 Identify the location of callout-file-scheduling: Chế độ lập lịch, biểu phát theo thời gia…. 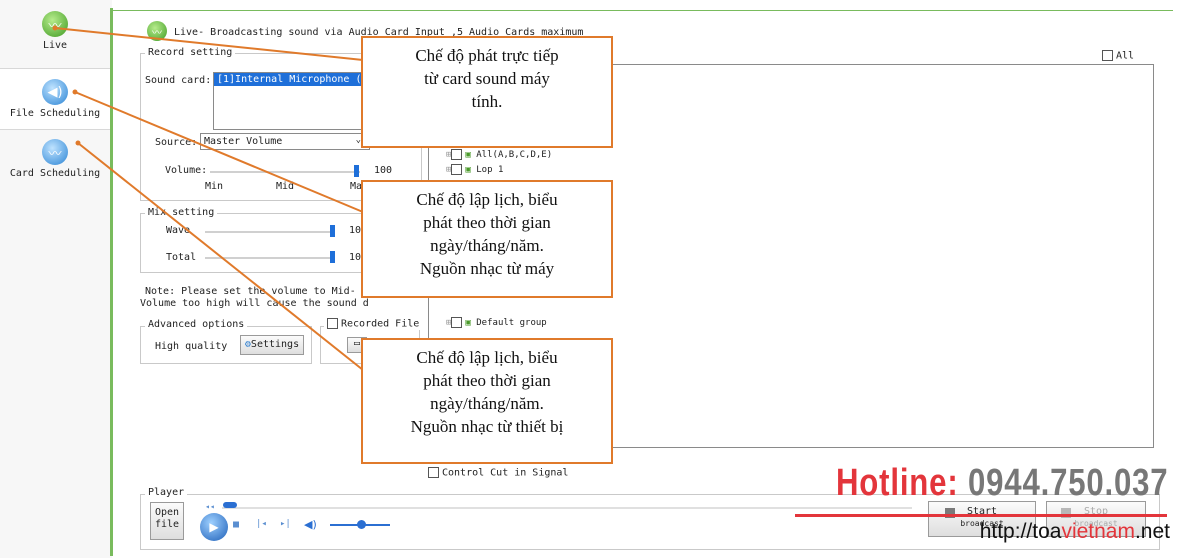
(487, 239).